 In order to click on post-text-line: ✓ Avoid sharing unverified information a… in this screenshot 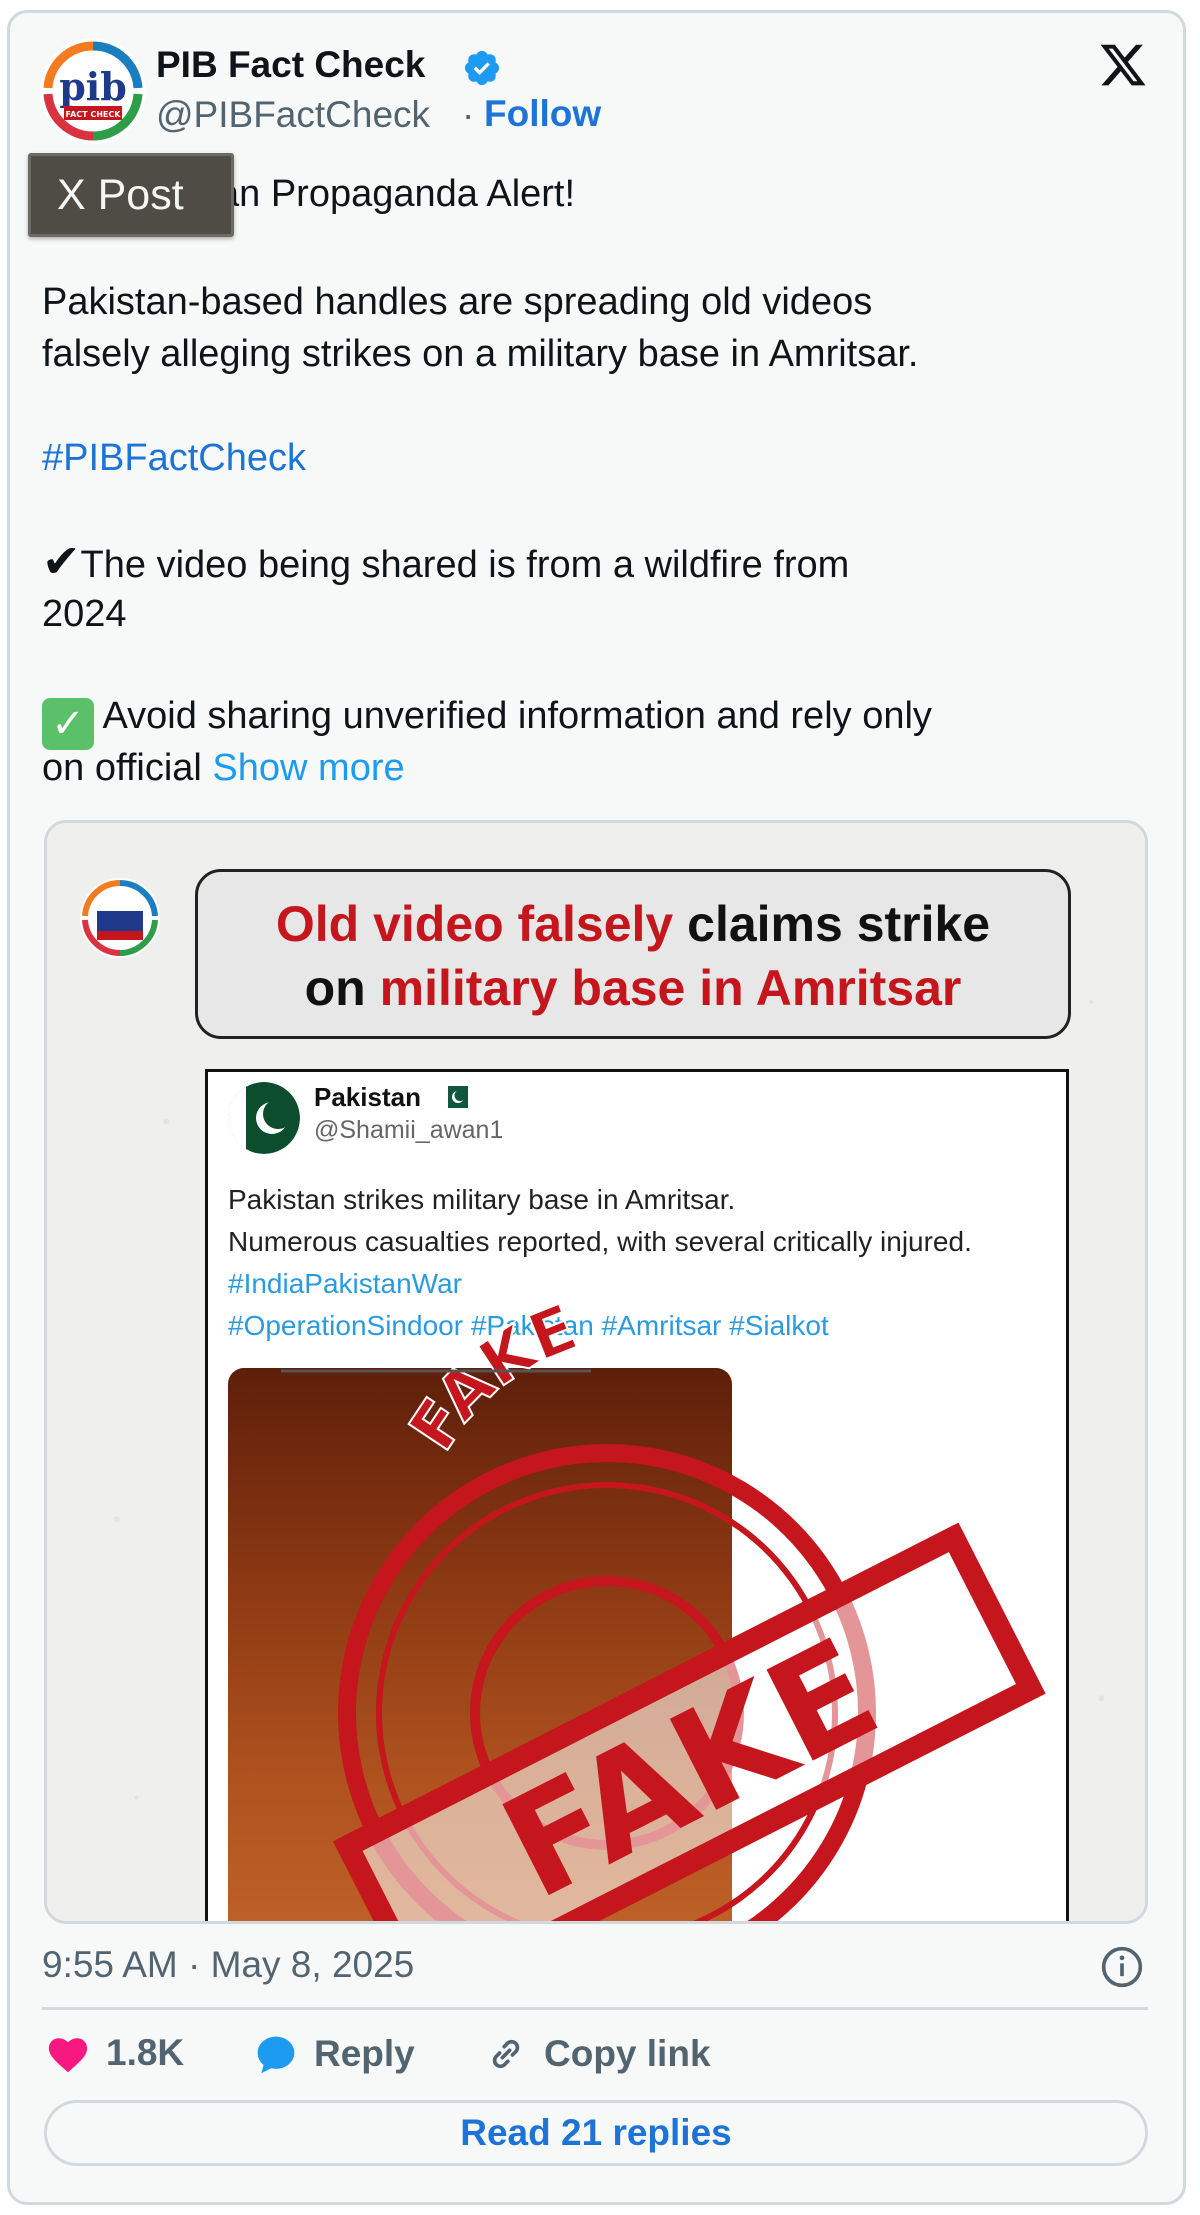, I will do `click(487, 720)`.